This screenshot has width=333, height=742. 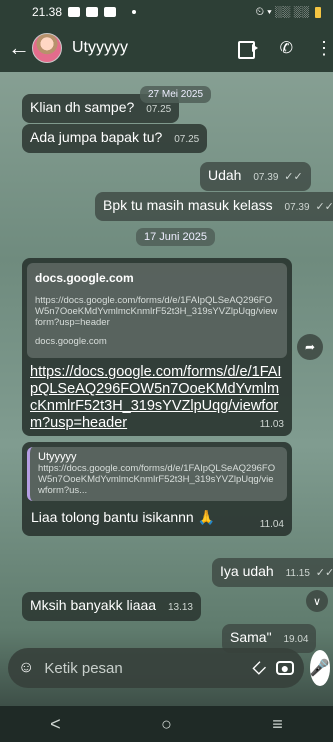 I want to click on phone-icon: ✆, so click(x=286, y=48).